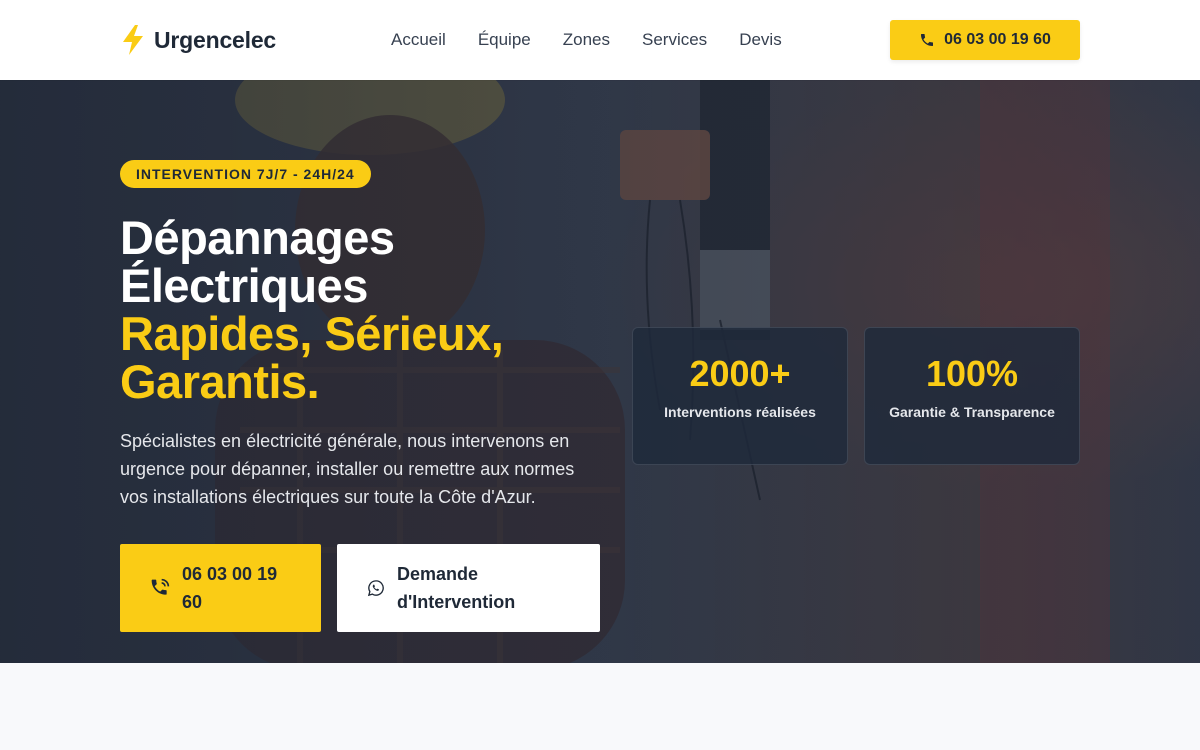  What do you see at coordinates (215, 39) in the screenshot?
I see `brand-name: Urgencelec` at bounding box center [215, 39].